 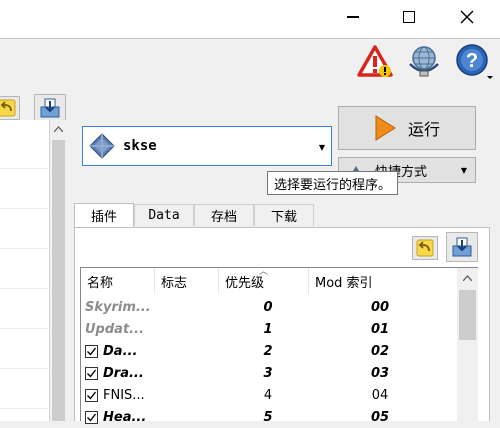 What do you see at coordinates (375, 61) in the screenshot?
I see `warning-icon` at bounding box center [375, 61].